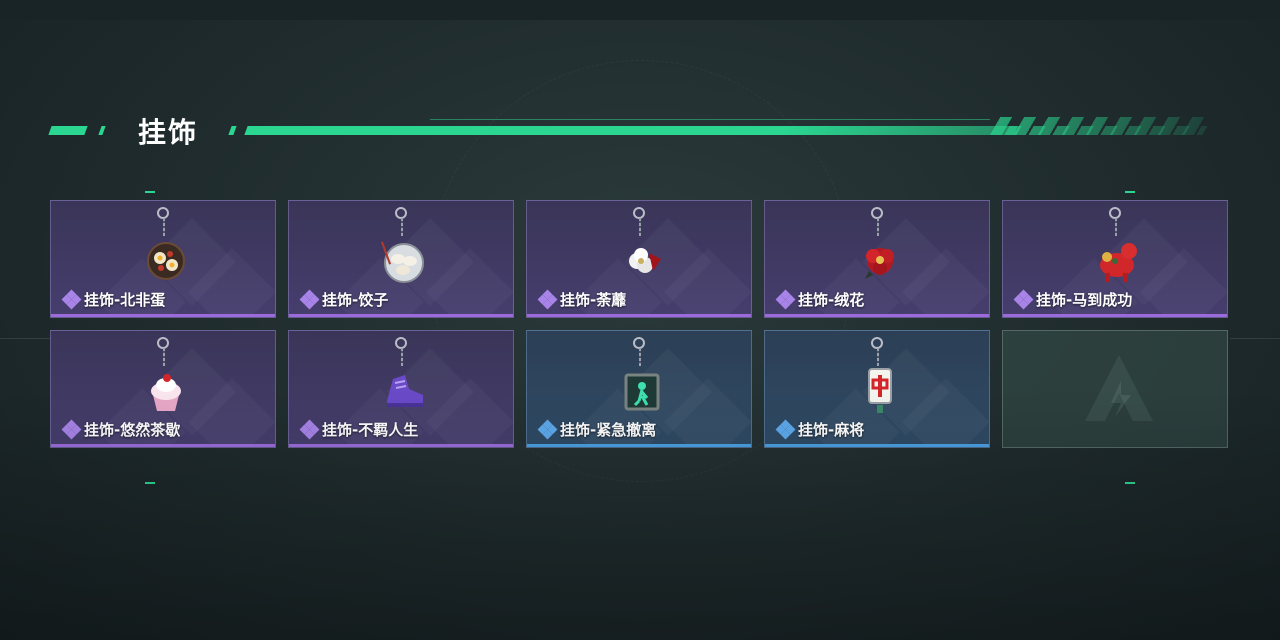 The height and width of the screenshot is (640, 1280). I want to click on charm-item-label: 挂饰-饺子, so click(344, 299).